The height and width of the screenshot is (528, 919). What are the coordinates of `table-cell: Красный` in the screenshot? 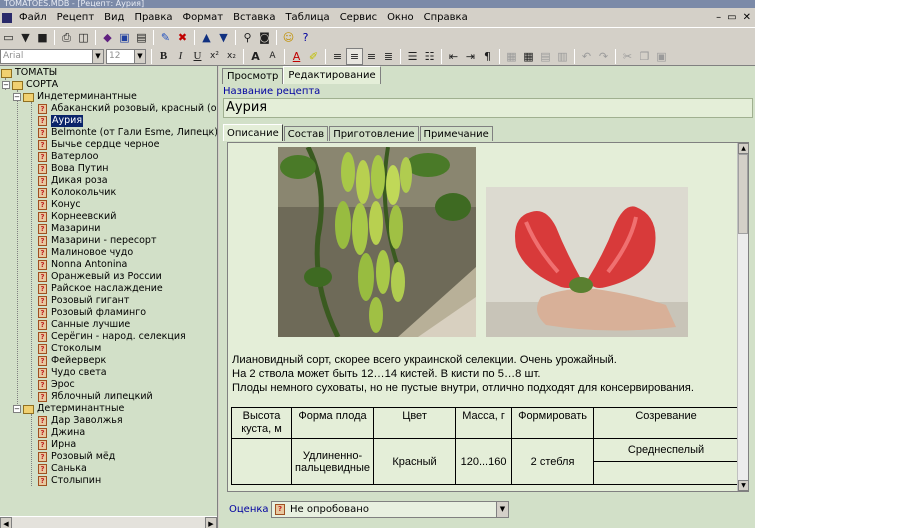 It's located at (415, 461).